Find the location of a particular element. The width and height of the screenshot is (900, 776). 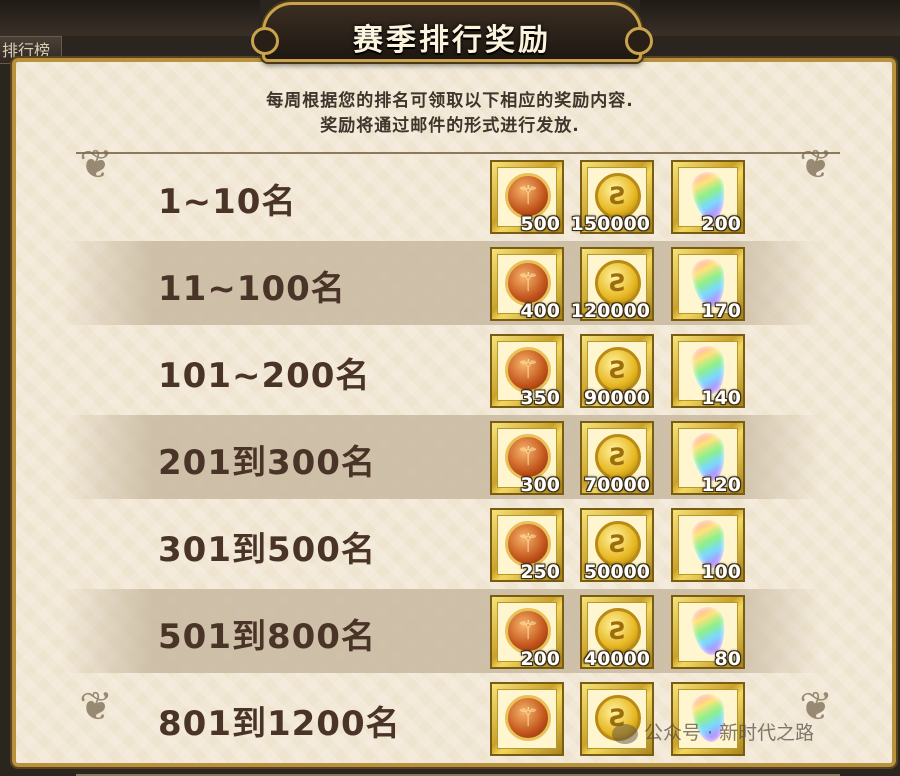

reward-item: 90000 is located at coordinates (617, 371).